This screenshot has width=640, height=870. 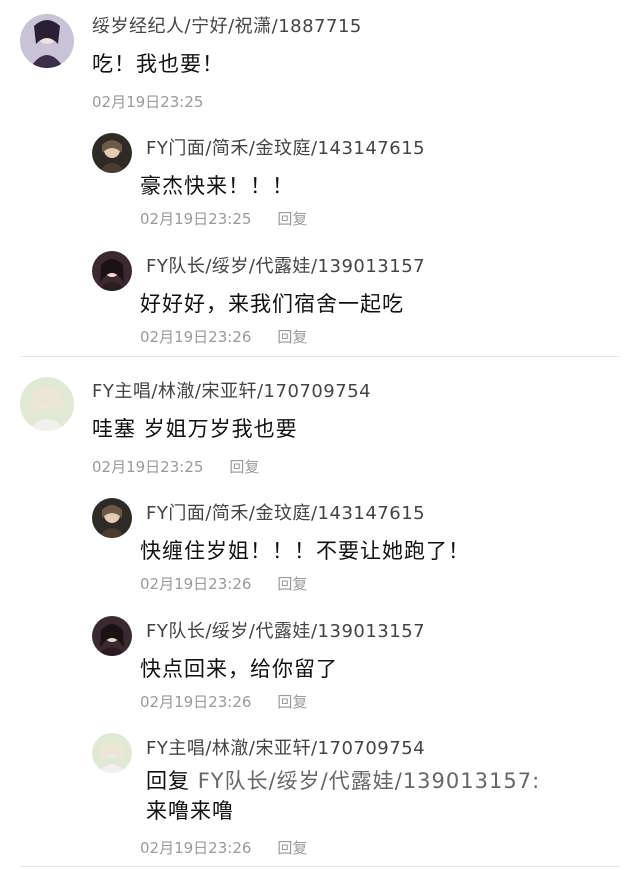 What do you see at coordinates (305, 551) in the screenshot?
I see `reply-text: 快缠住岁姐！！！不要让她跑了！` at bounding box center [305, 551].